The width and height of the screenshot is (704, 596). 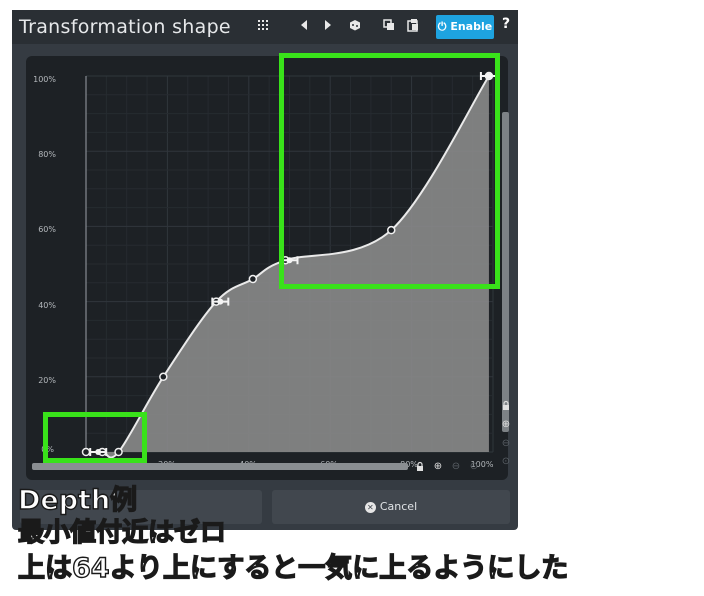 I want to click on highlight-box-top, so click(x=389, y=171).